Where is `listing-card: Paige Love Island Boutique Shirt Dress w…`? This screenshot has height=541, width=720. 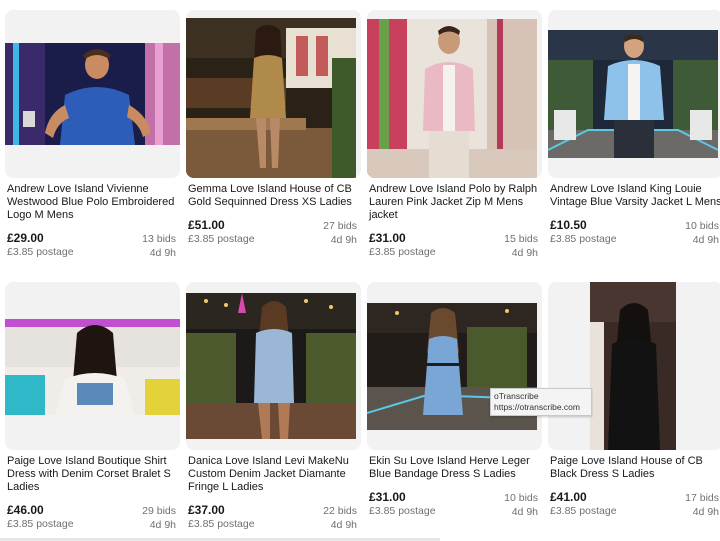 listing-card: Paige Love Island Boutique Shirt Dress w… is located at coordinates (92, 409).